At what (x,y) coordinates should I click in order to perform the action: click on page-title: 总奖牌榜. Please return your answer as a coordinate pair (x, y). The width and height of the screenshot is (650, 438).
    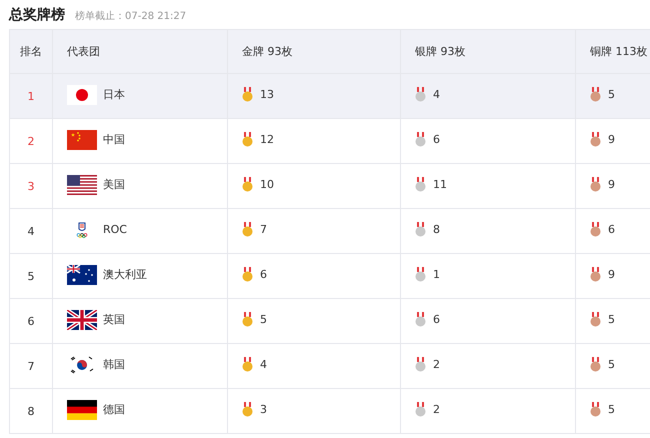
    Looking at the image, I should click on (37, 15).